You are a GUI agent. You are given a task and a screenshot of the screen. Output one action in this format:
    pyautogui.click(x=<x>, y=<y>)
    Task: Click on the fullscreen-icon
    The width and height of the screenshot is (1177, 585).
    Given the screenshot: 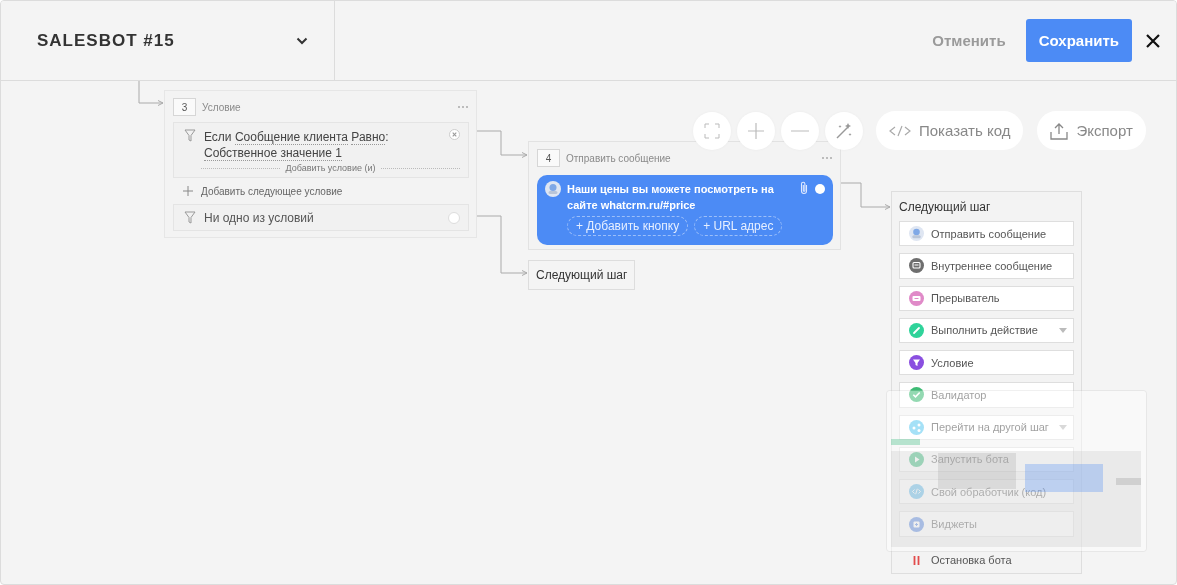 What is the action you would take?
    pyautogui.click(x=712, y=130)
    